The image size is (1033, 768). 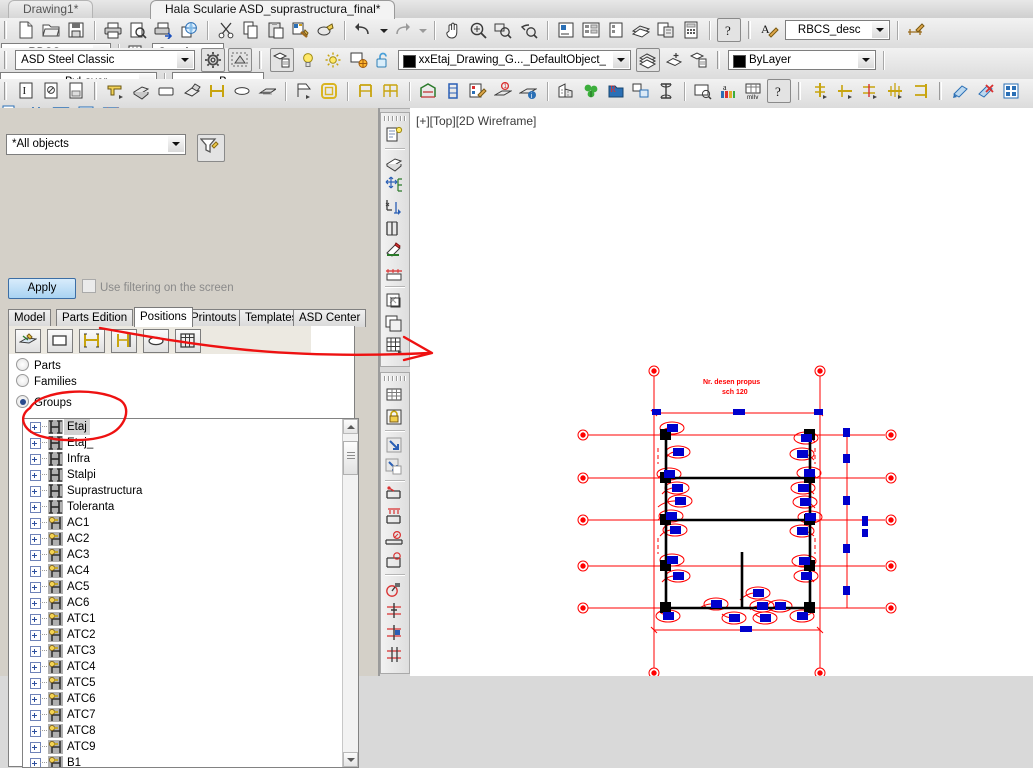 What do you see at coordinates (986, 91) in the screenshot?
I see `delete-drawing-icon` at bounding box center [986, 91].